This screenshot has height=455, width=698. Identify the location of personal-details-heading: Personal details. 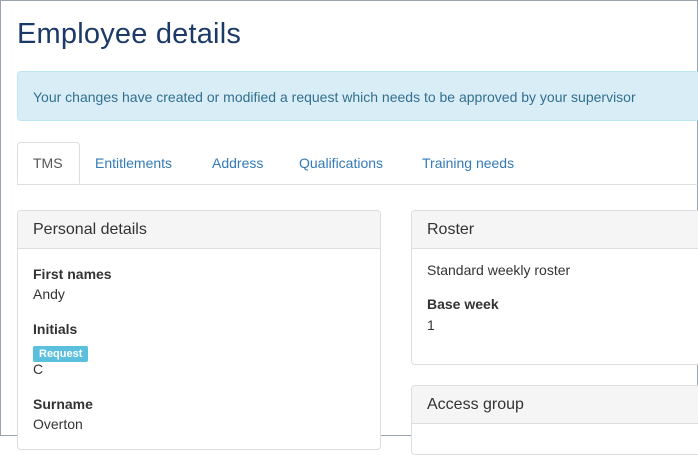
(199, 230).